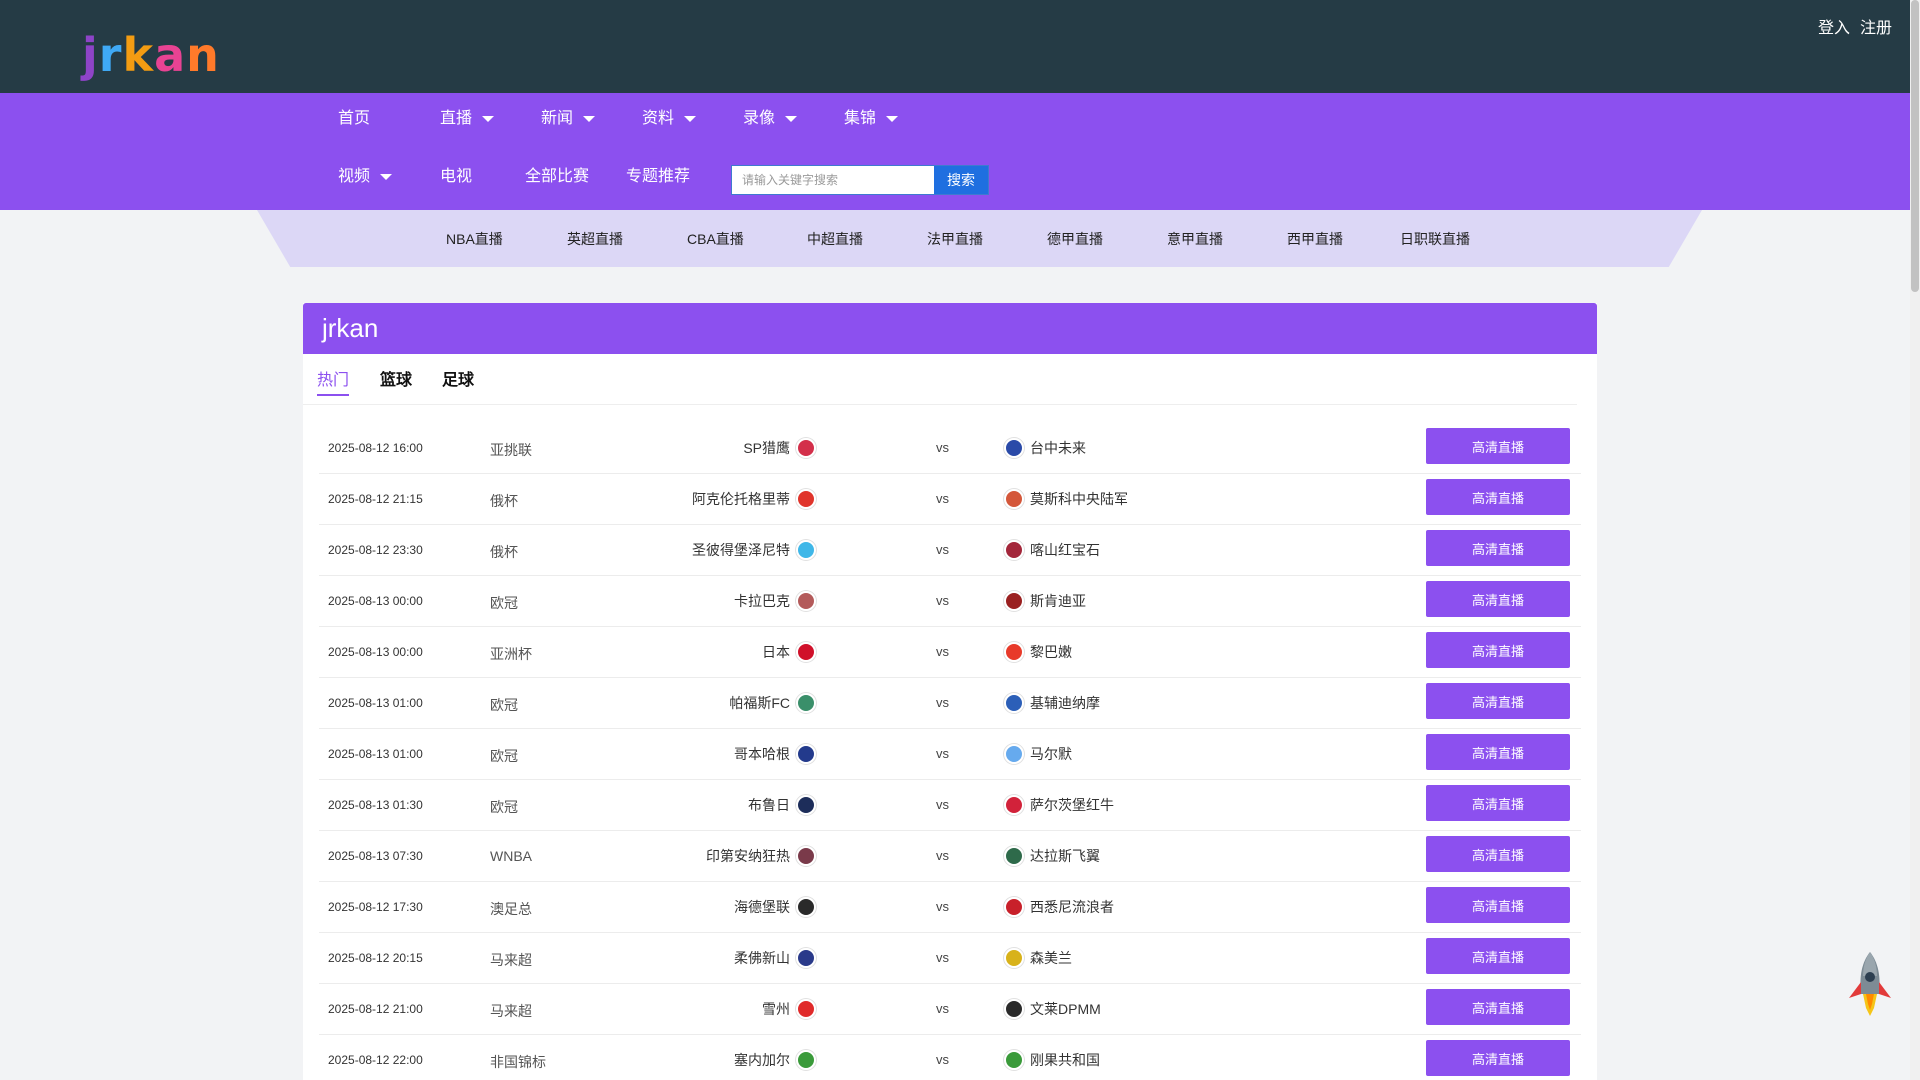  I want to click on home-team-name: 哥本哈根, so click(762, 754).